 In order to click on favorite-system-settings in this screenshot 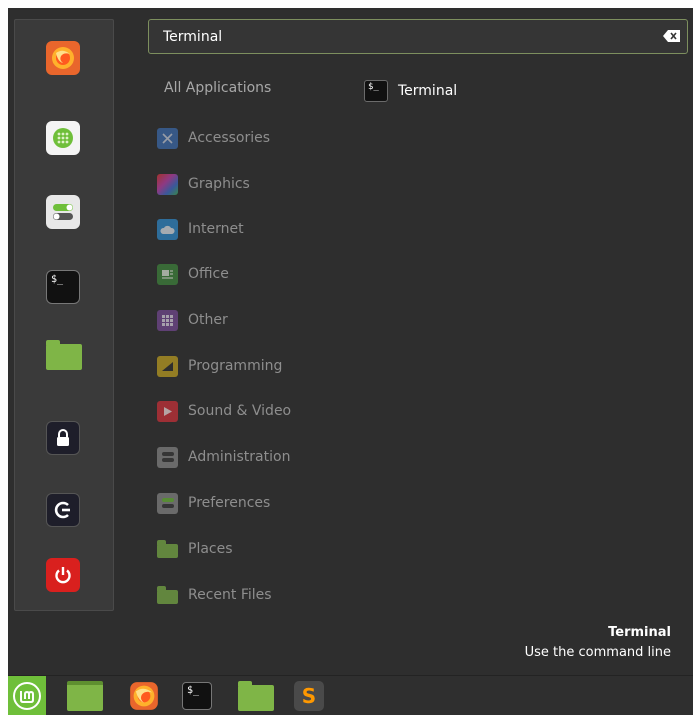, I will do `click(63, 212)`.